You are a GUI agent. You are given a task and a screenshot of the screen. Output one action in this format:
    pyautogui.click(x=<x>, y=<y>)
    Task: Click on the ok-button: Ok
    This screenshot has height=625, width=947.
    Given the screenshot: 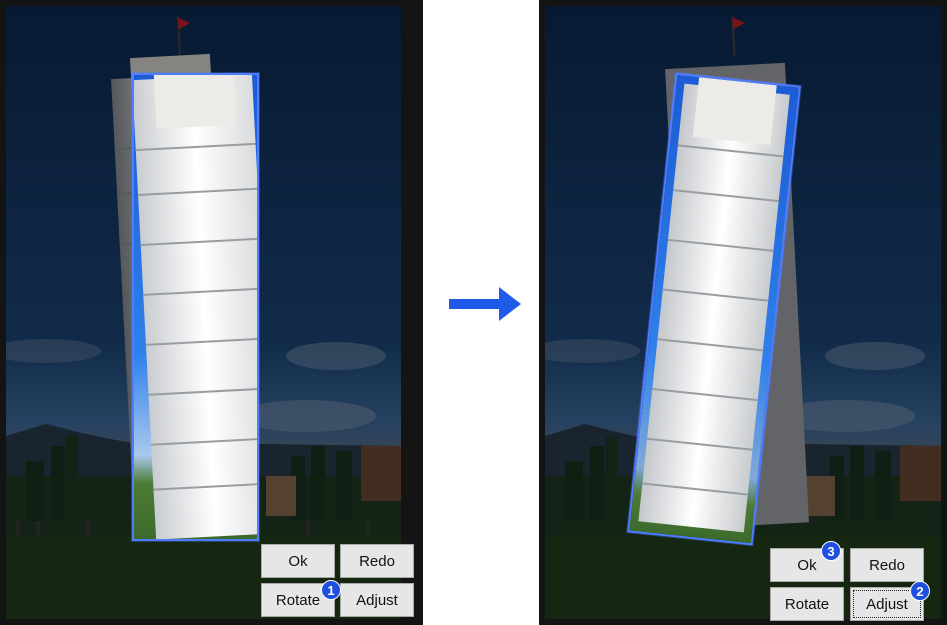 What is the action you would take?
    pyautogui.click(x=298, y=561)
    